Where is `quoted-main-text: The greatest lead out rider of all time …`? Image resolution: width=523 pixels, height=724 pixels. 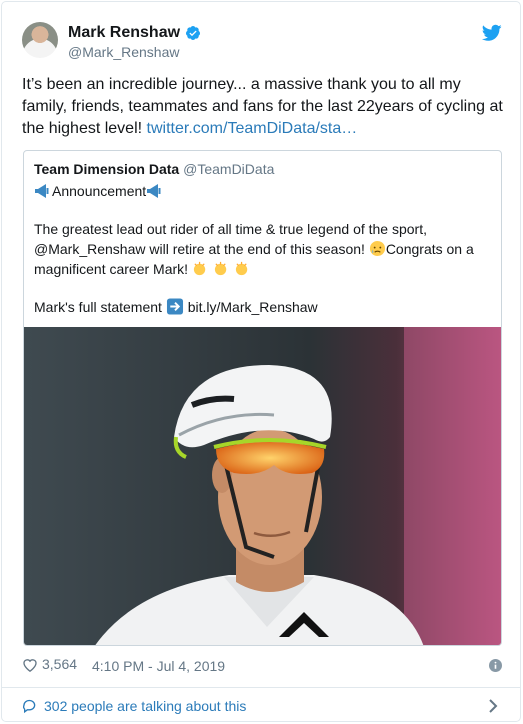 quoted-main-text: The greatest lead out rider of all time … is located at coordinates (264, 249).